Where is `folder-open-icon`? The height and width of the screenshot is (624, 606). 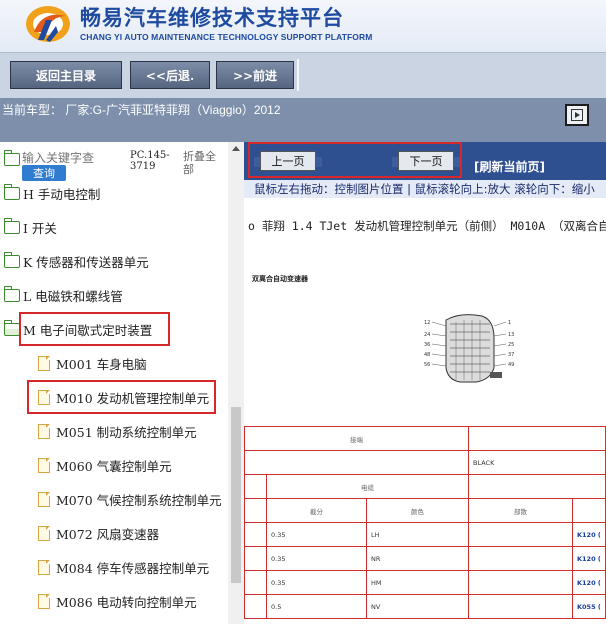 folder-open-icon is located at coordinates (12, 327).